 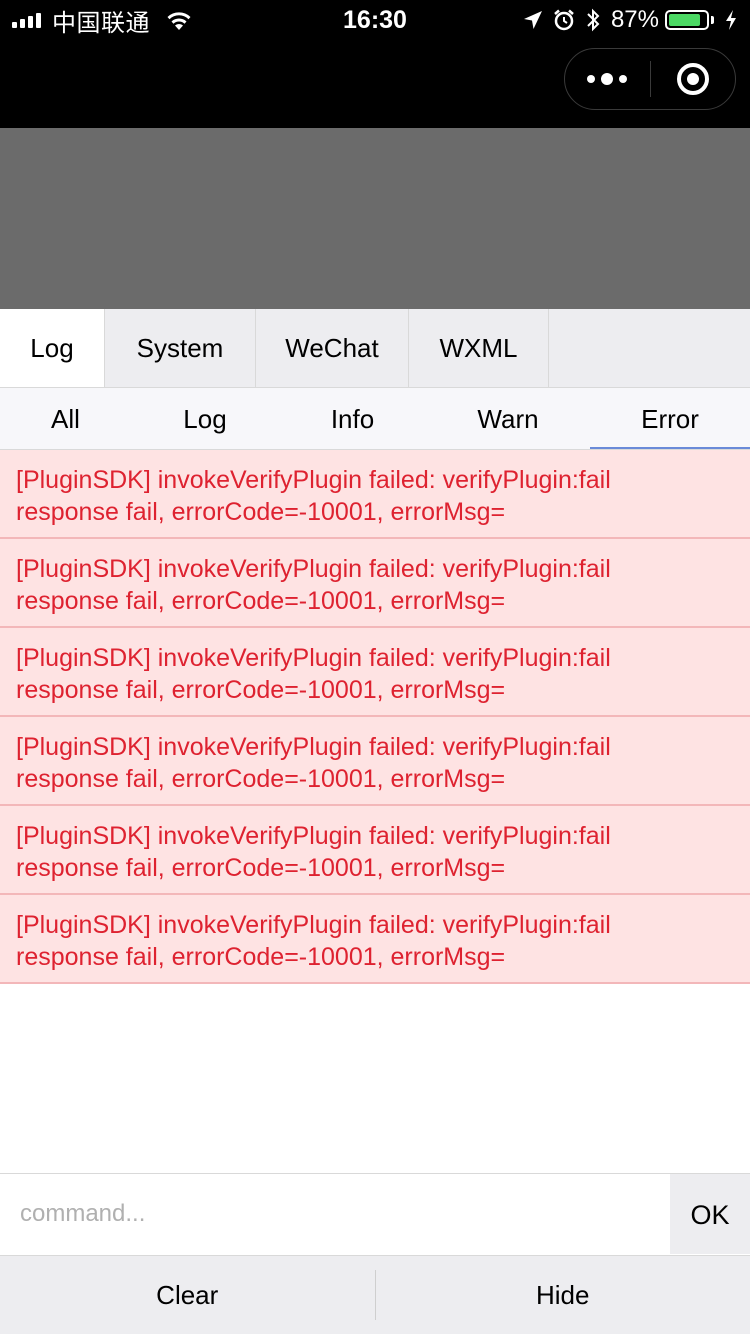 What do you see at coordinates (634, 19) in the screenshot?
I see `battery-percent: 87%` at bounding box center [634, 19].